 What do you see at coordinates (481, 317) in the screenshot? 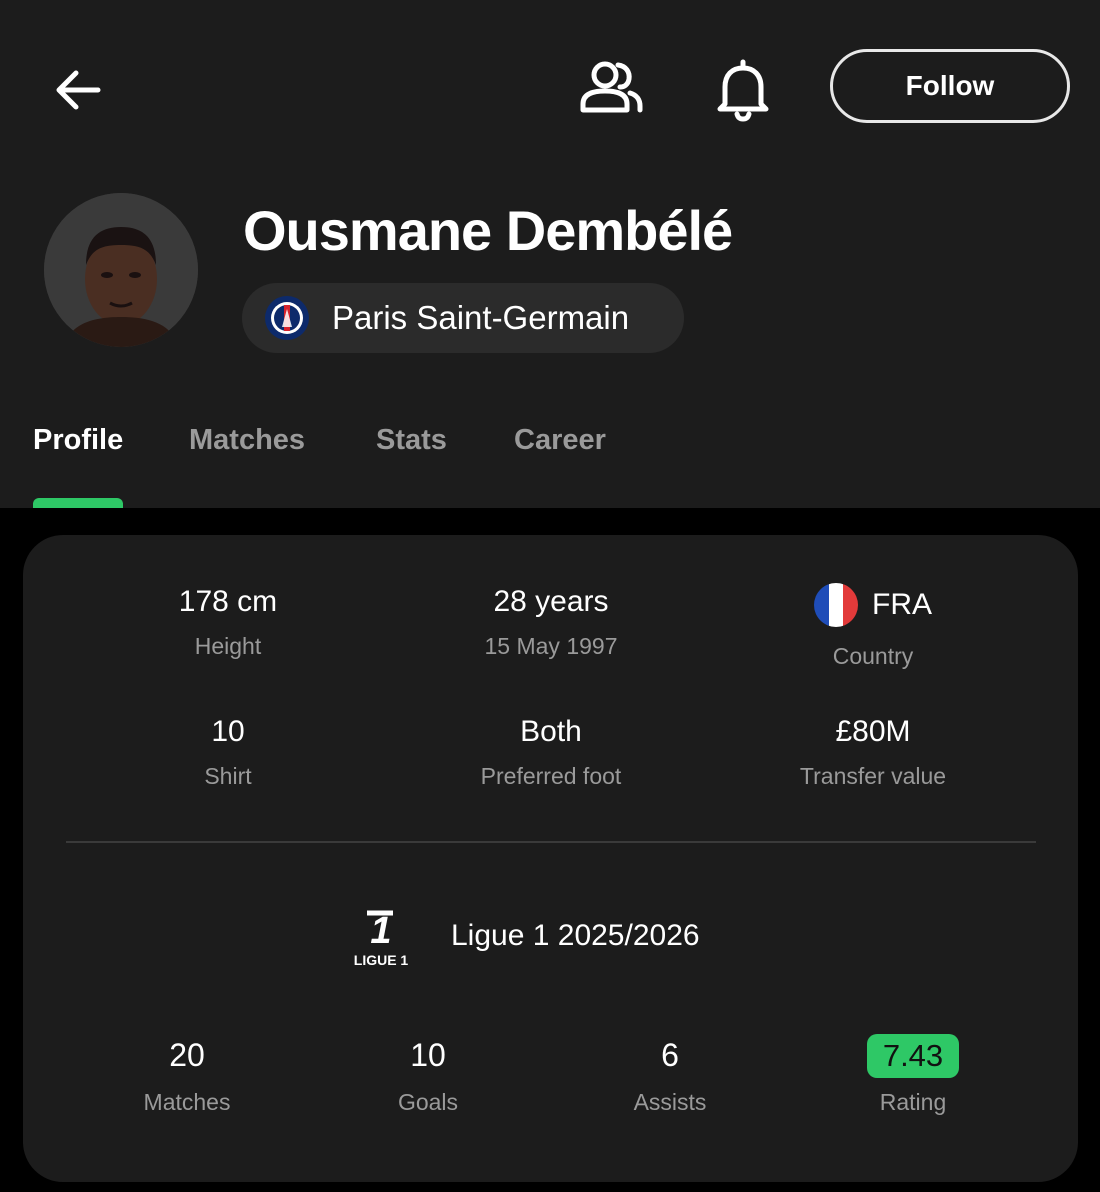
I see `club-name: Paris Saint-Germain` at bounding box center [481, 317].